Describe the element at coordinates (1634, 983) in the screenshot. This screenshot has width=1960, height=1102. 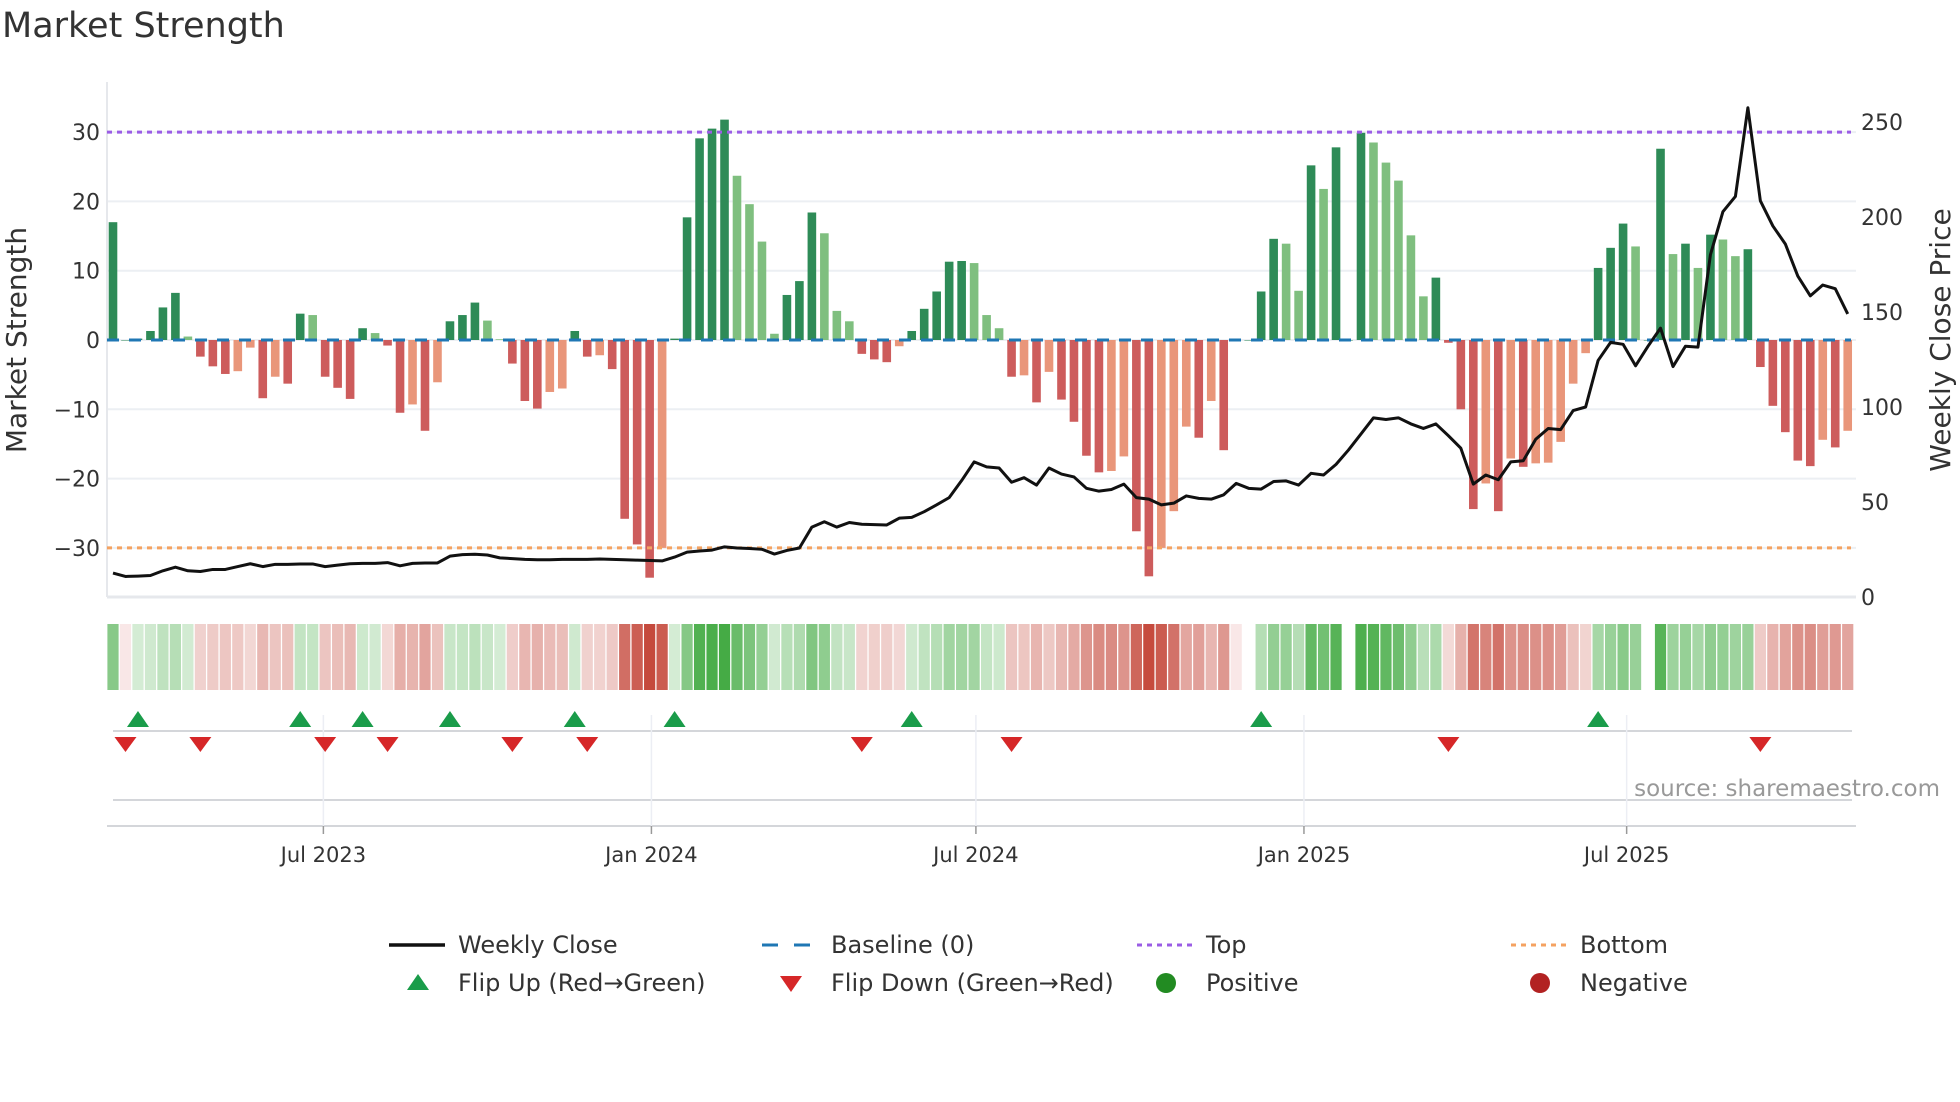
I see `legend-label: Negative` at that location.